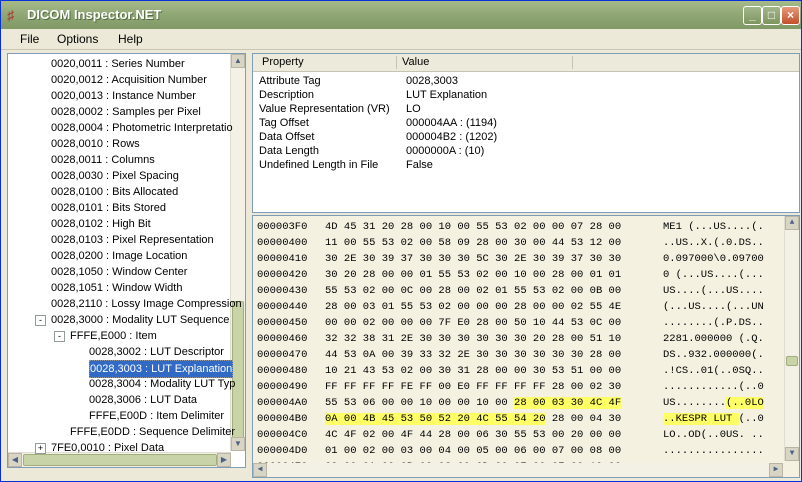 This screenshot has width=802, height=482. Describe the element at coordinates (108, 208) in the screenshot. I see `tree-node: 0028,0101 : Bits Stored` at that location.